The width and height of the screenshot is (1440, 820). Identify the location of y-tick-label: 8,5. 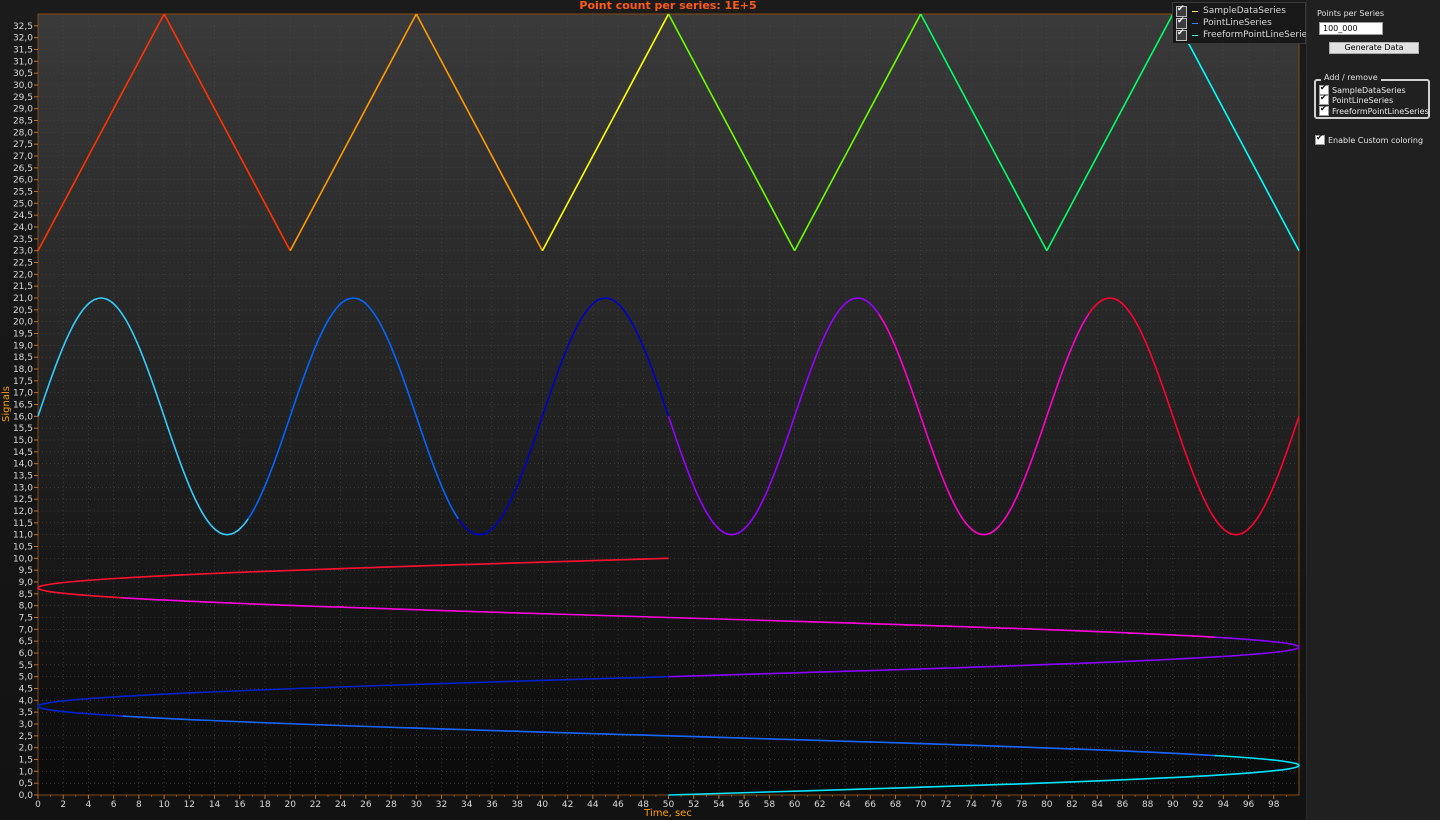
(26, 595).